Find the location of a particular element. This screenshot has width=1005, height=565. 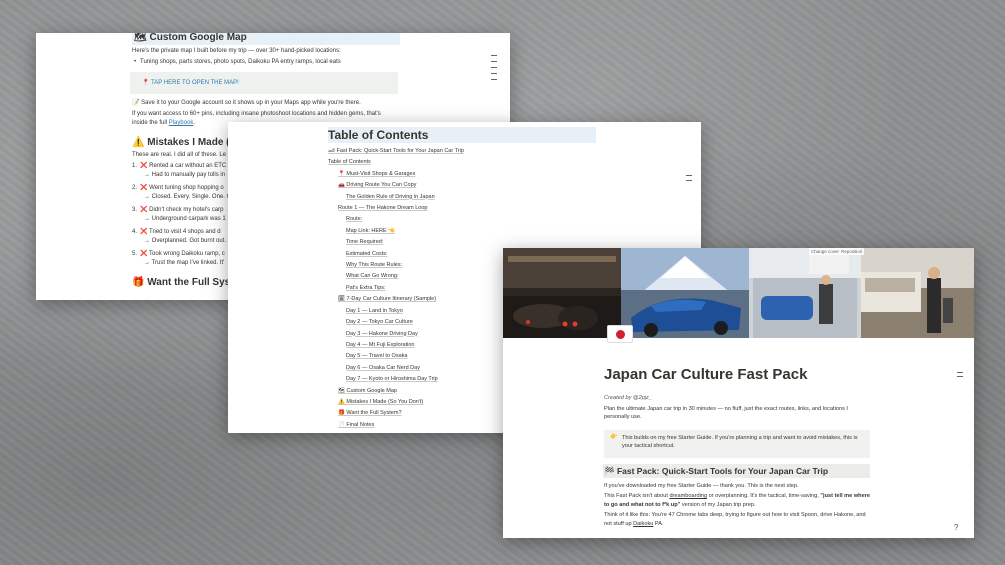

open-map-link: TAP HERE TO OPEN THE MAP! is located at coordinates (195, 83).